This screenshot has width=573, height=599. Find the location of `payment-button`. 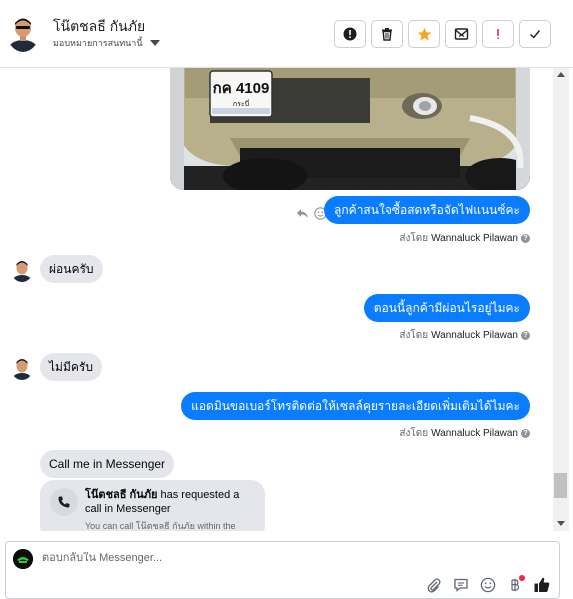

payment-button is located at coordinates (515, 584).